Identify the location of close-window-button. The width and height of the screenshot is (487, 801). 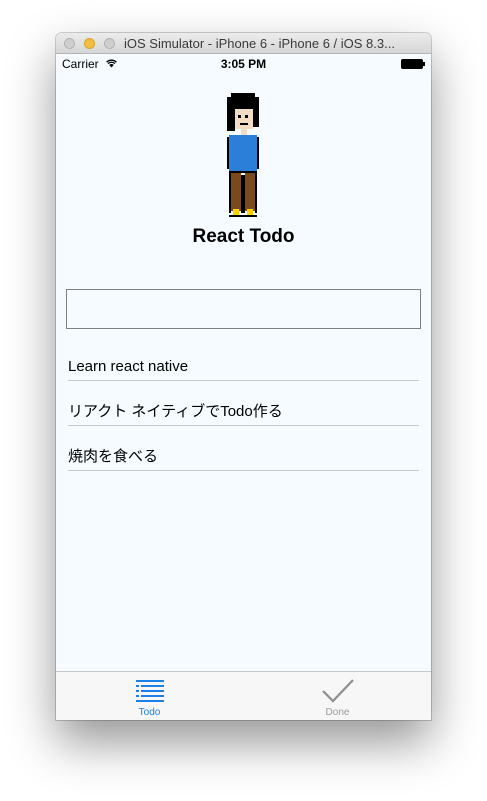
(69, 43).